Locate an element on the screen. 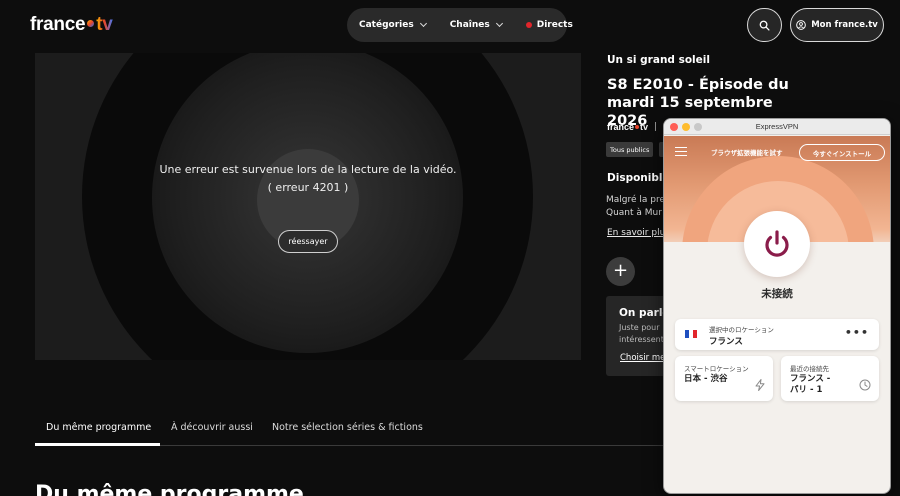 This screenshot has height=496, width=900. vpn-window-title: ExpressVPN is located at coordinates (777, 126).